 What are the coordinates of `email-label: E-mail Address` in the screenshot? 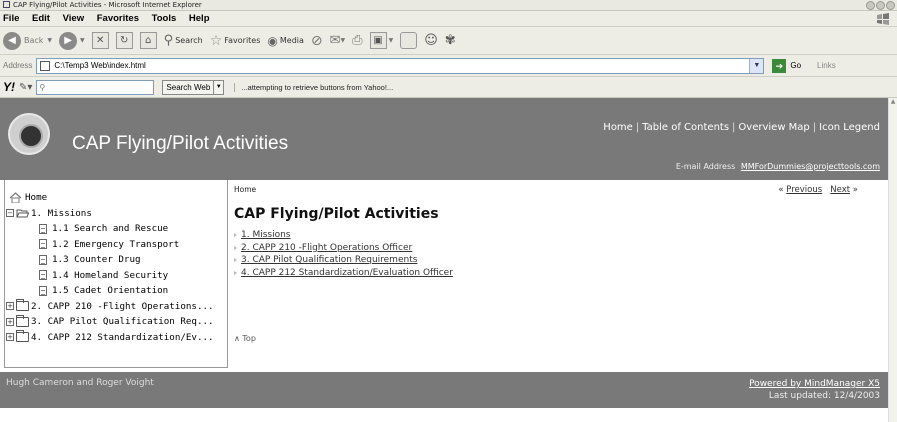 It's located at (705, 166).